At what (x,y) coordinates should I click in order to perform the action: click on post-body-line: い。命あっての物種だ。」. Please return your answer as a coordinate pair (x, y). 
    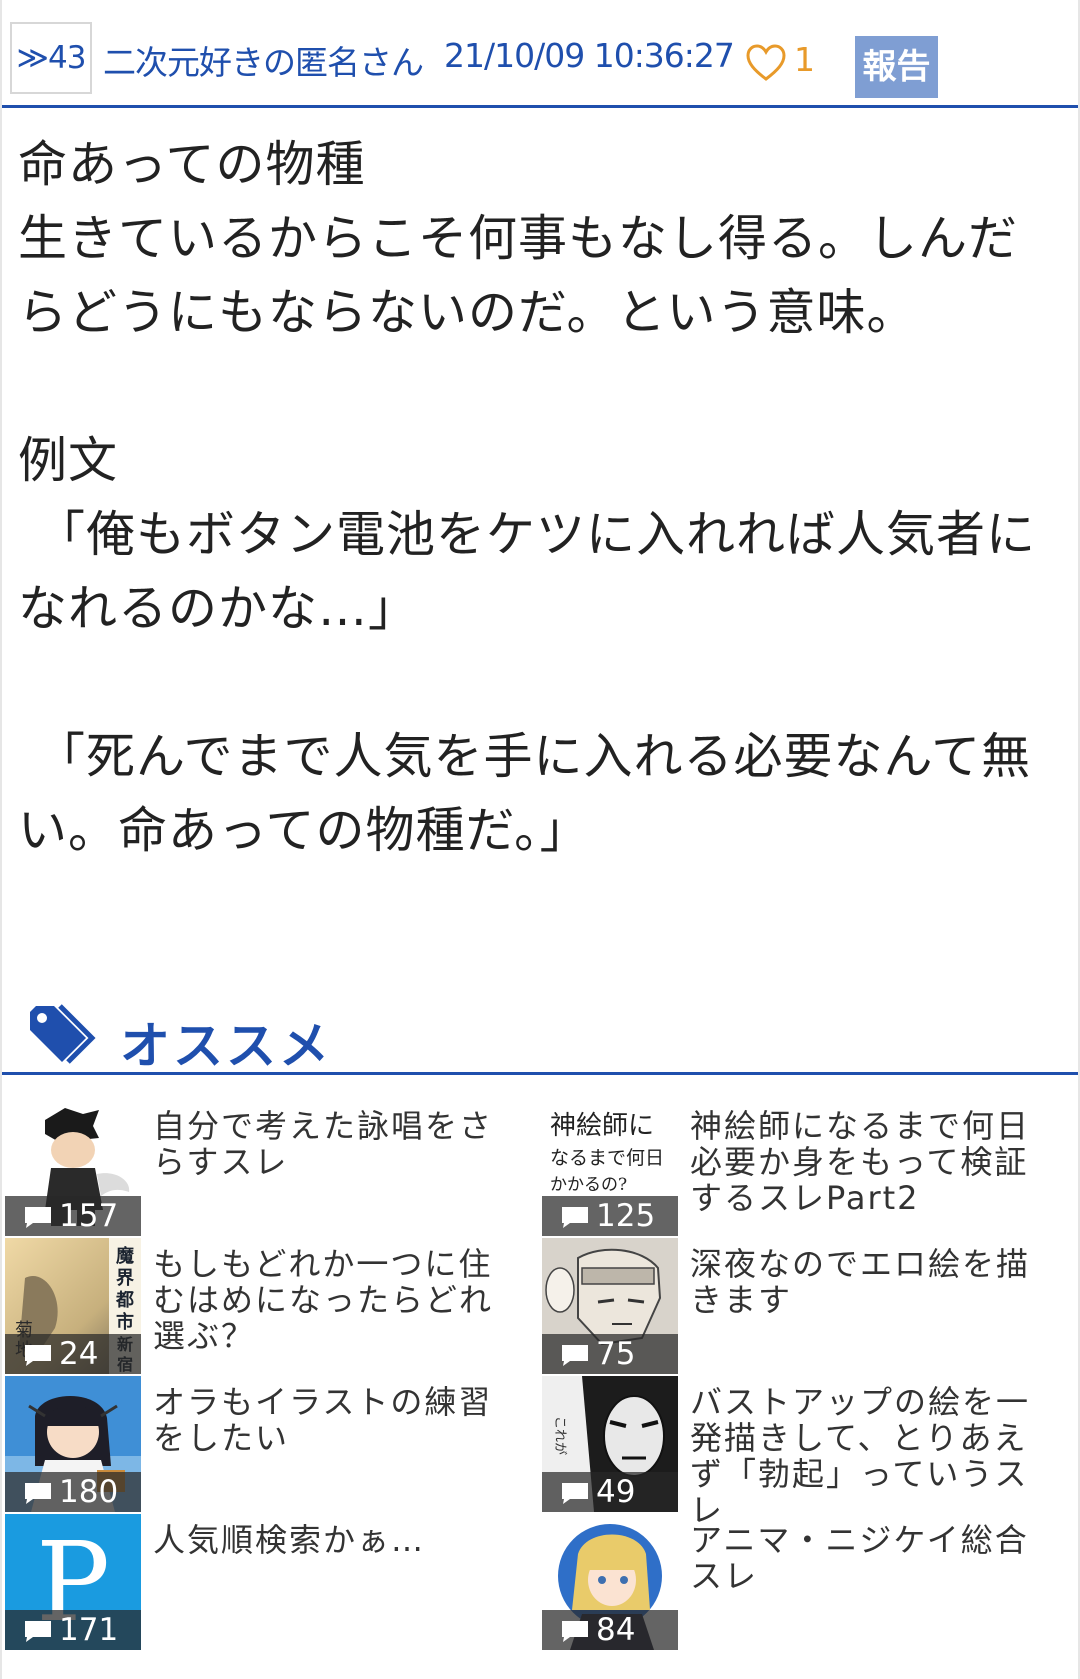
    Looking at the image, I should click on (304, 830).